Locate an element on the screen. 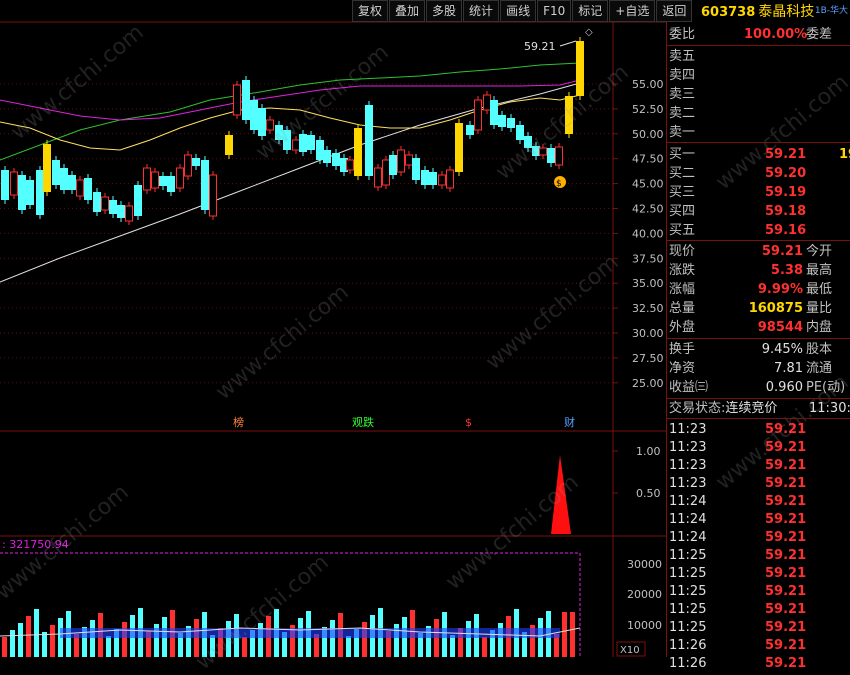  quote-label-right: 流通 is located at coordinates (819, 368).